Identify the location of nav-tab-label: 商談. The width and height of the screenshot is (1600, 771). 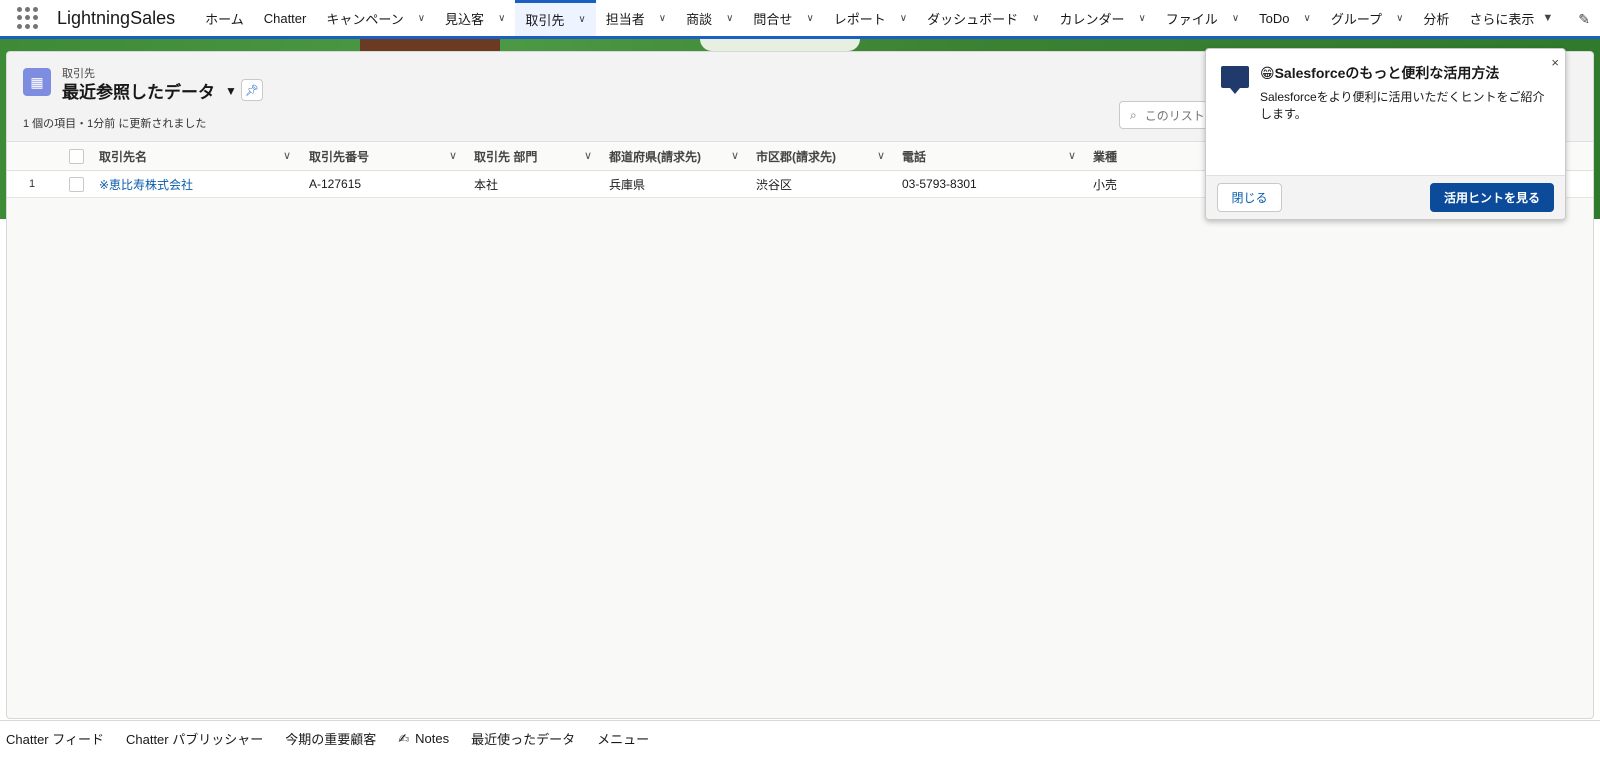
(699, 19).